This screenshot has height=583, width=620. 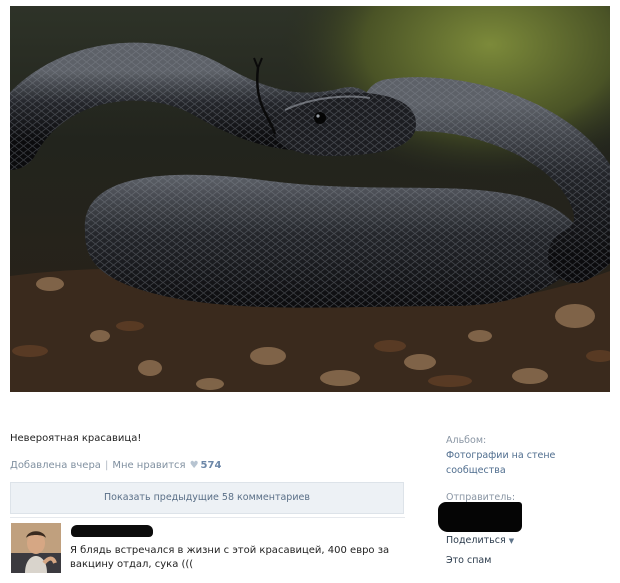 I want to click on share-button: Поделиться ▼, so click(x=480, y=540).